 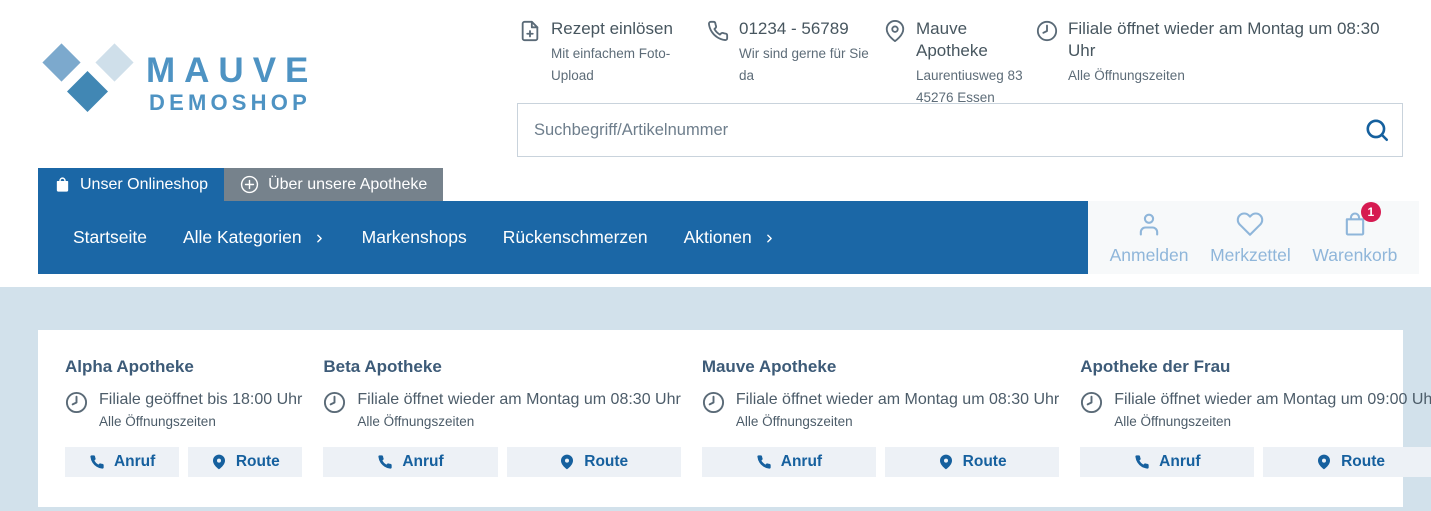 What do you see at coordinates (144, 184) in the screenshot?
I see `tab-onlineshop-label: Unser Onlineshop` at bounding box center [144, 184].